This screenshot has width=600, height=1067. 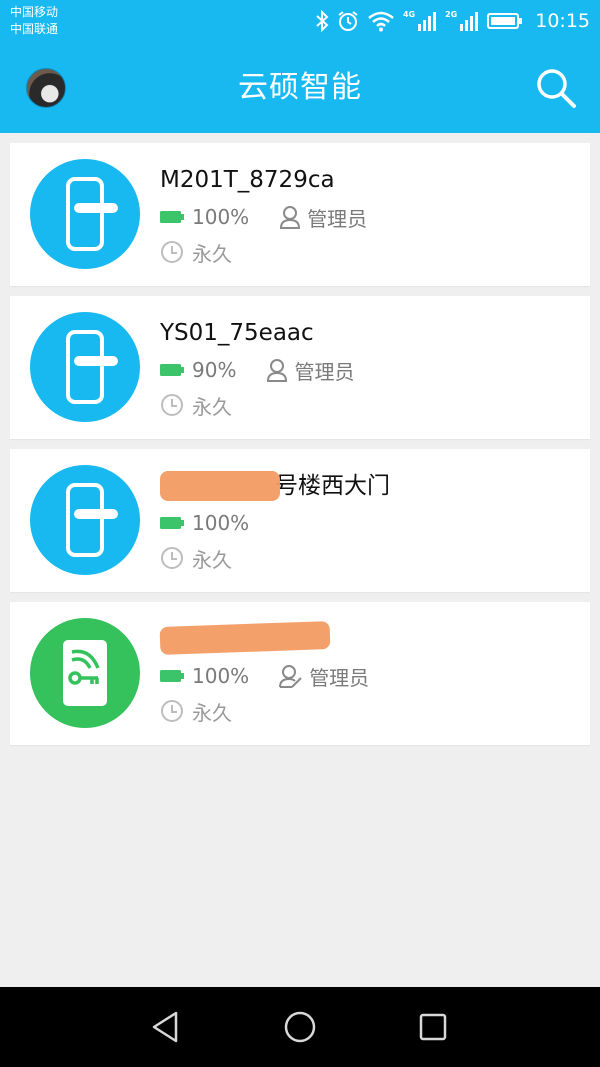 What do you see at coordinates (409, 14) in the screenshot?
I see `network-type-1: 4G` at bounding box center [409, 14].